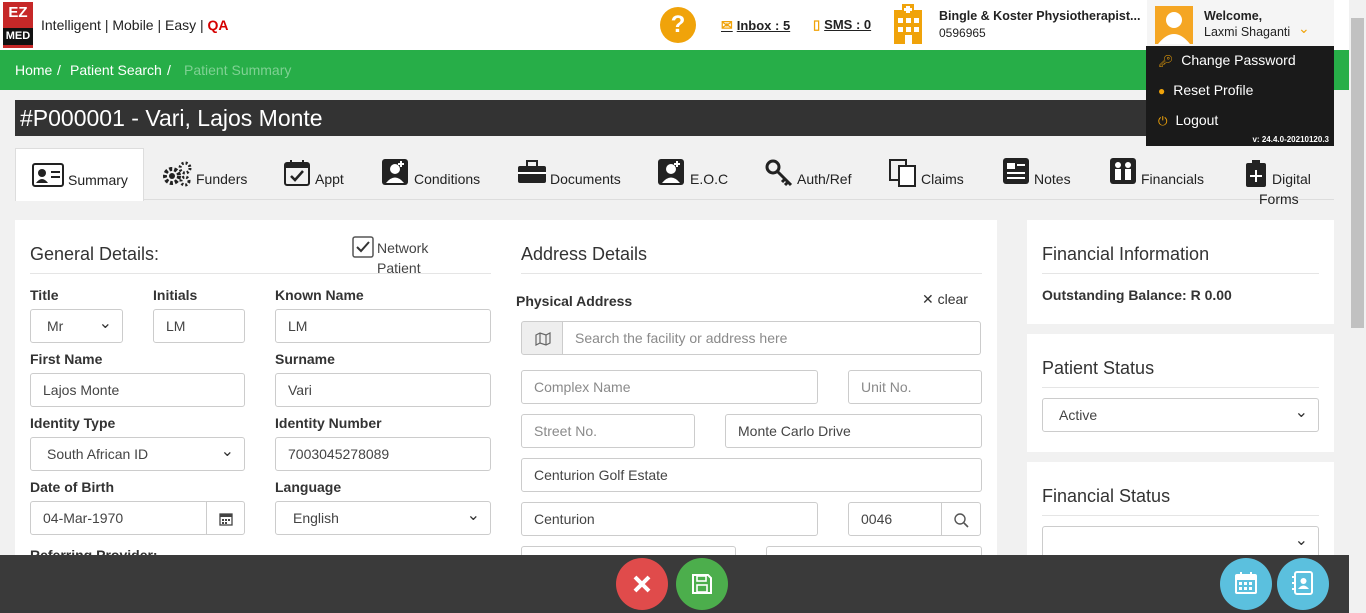 The image size is (1366, 613). I want to click on search-icon, so click(961, 520).